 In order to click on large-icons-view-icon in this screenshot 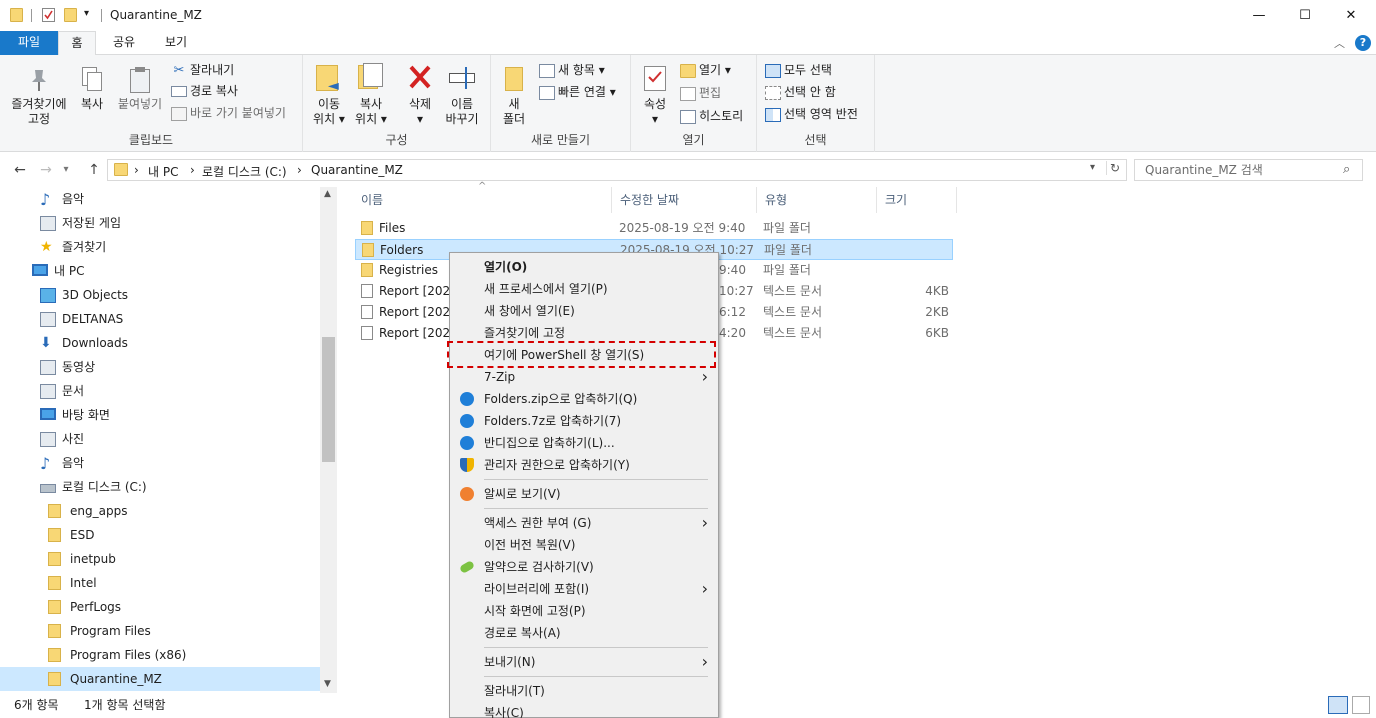, I will do `click(1361, 705)`.